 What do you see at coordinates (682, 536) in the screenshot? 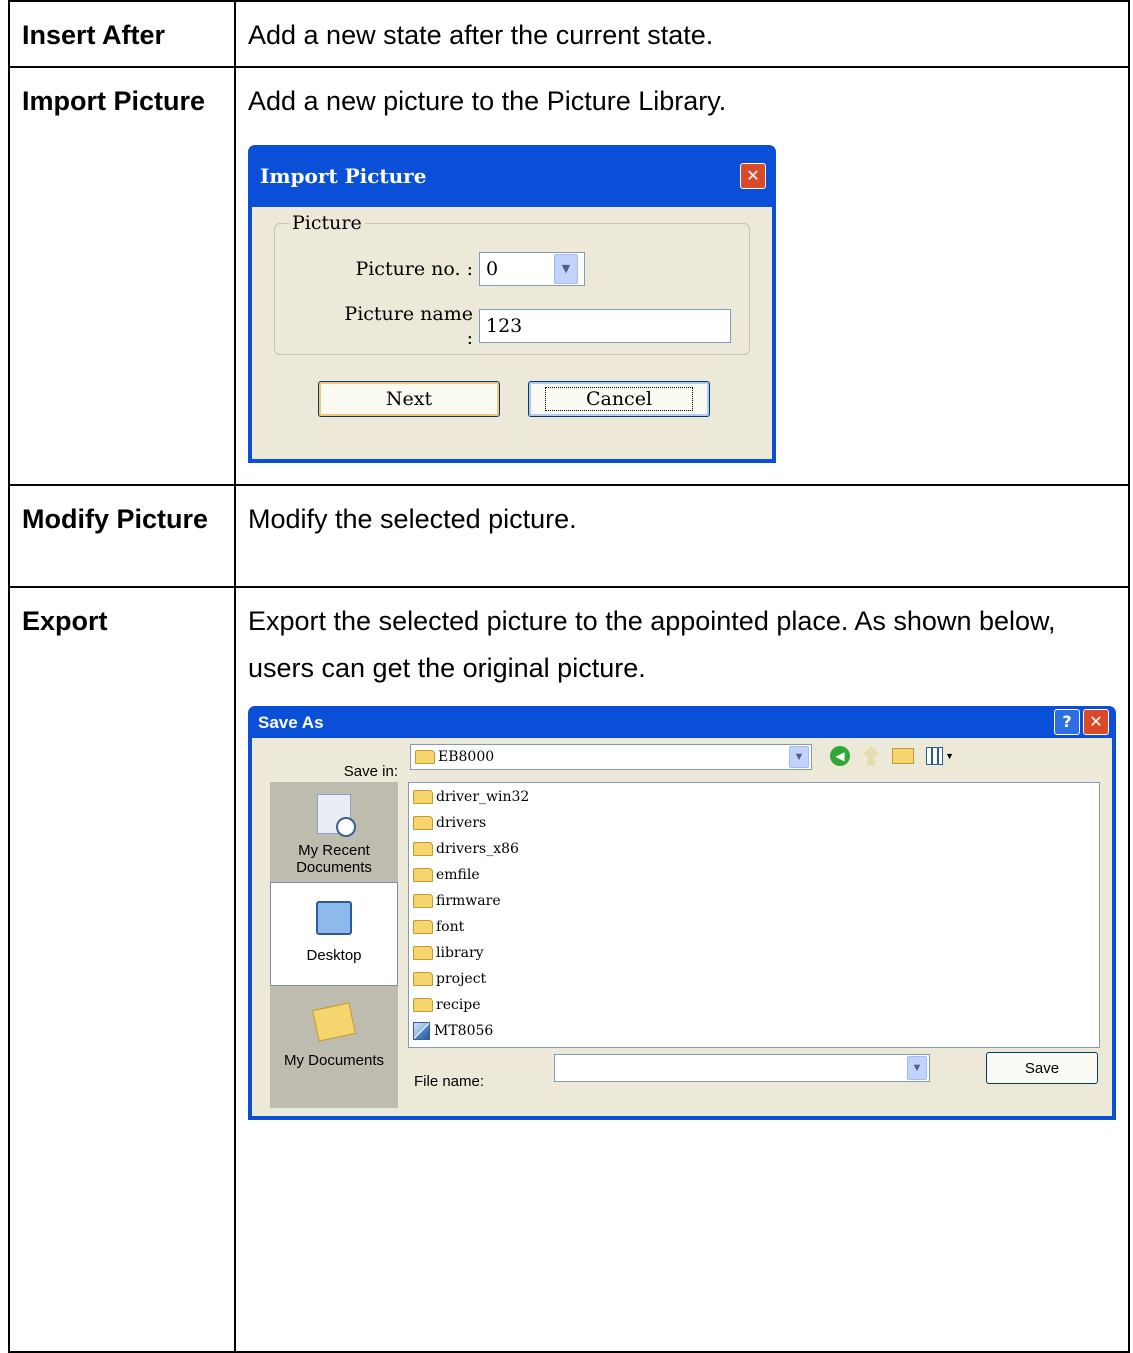
I see `description-cell: Modify the selected picture.` at bounding box center [682, 536].